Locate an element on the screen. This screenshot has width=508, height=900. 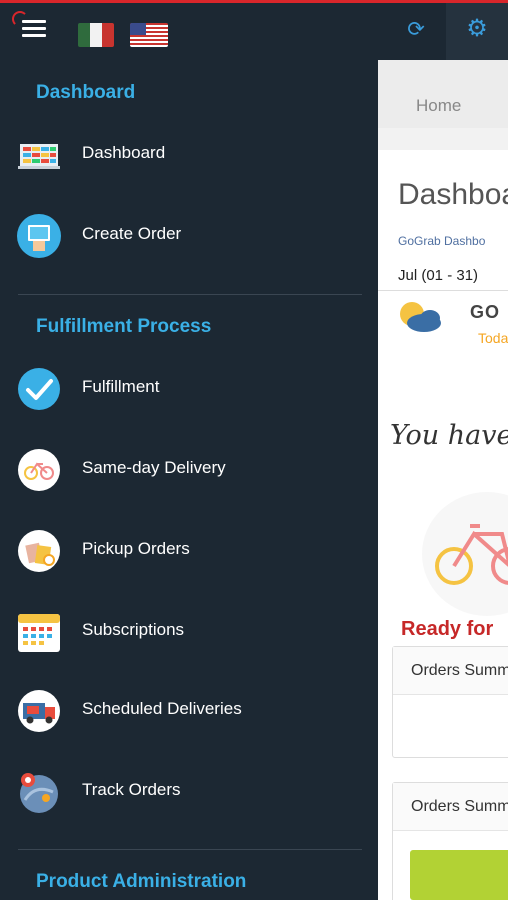
calendar-icon is located at coordinates (39, 633).